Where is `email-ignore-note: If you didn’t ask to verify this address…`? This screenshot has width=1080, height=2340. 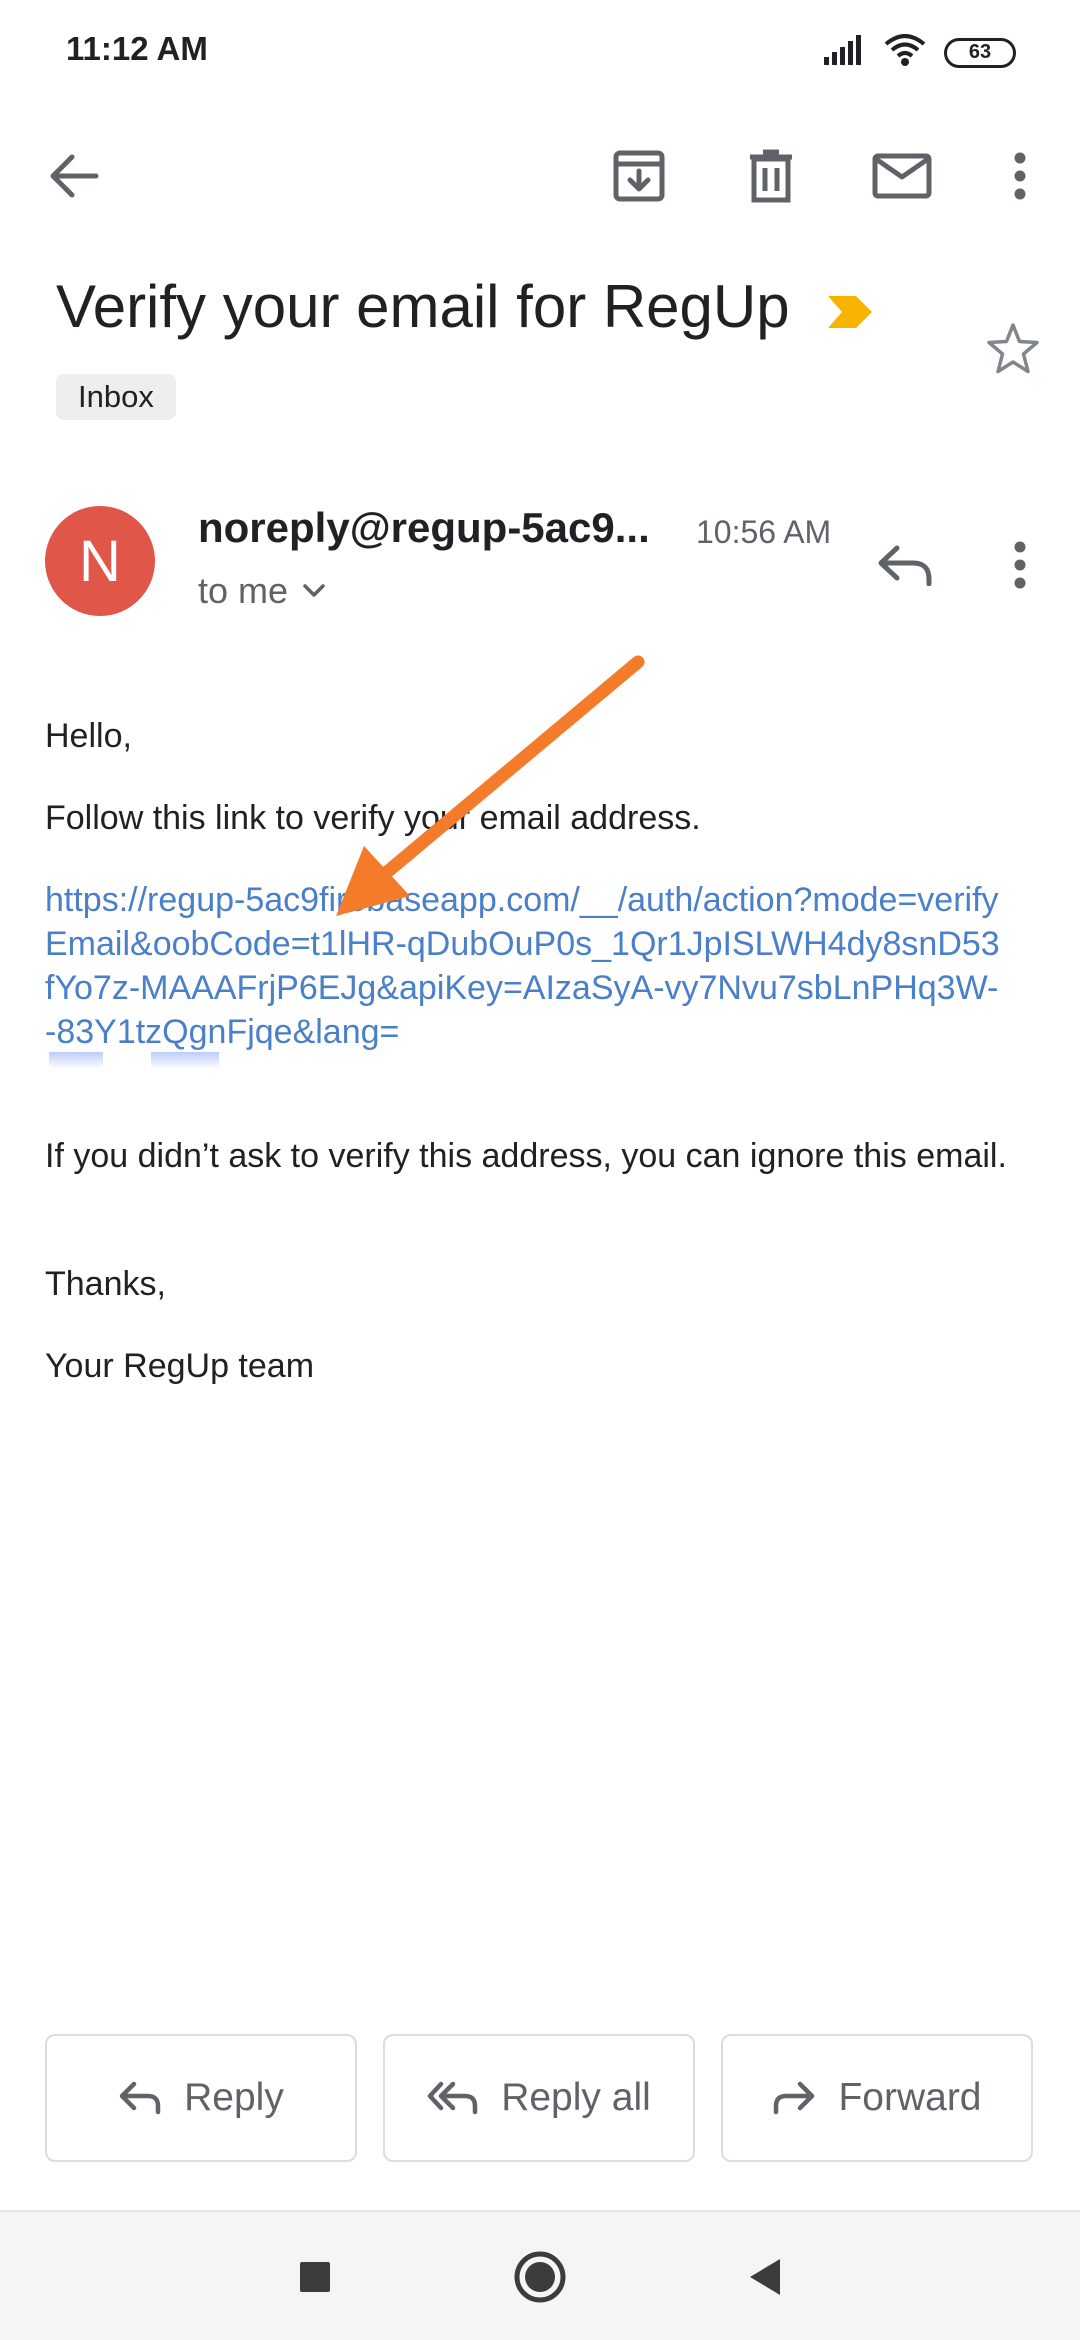 email-ignore-note: If you didn’t ask to verify this address… is located at coordinates (526, 1156).